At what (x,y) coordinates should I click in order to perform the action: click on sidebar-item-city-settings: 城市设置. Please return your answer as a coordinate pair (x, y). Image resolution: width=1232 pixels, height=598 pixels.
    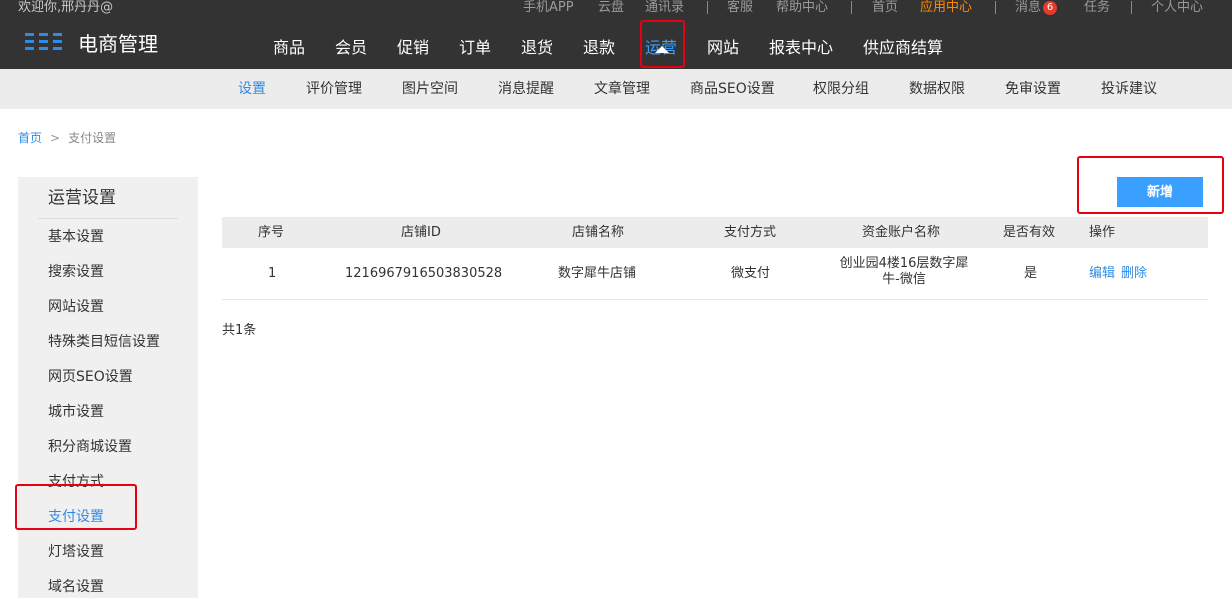
    Looking at the image, I should click on (76, 412).